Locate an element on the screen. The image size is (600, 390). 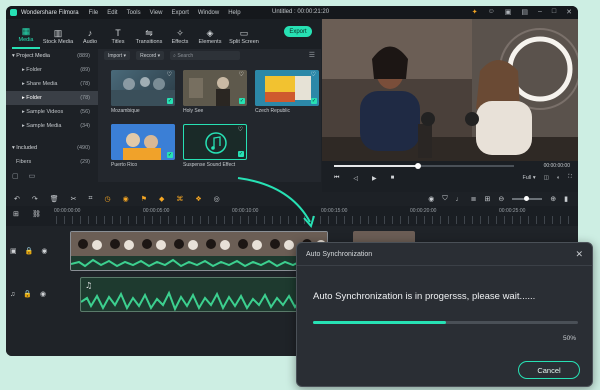
tab-effects: ✧ Effects is located at coordinates (180, 36).